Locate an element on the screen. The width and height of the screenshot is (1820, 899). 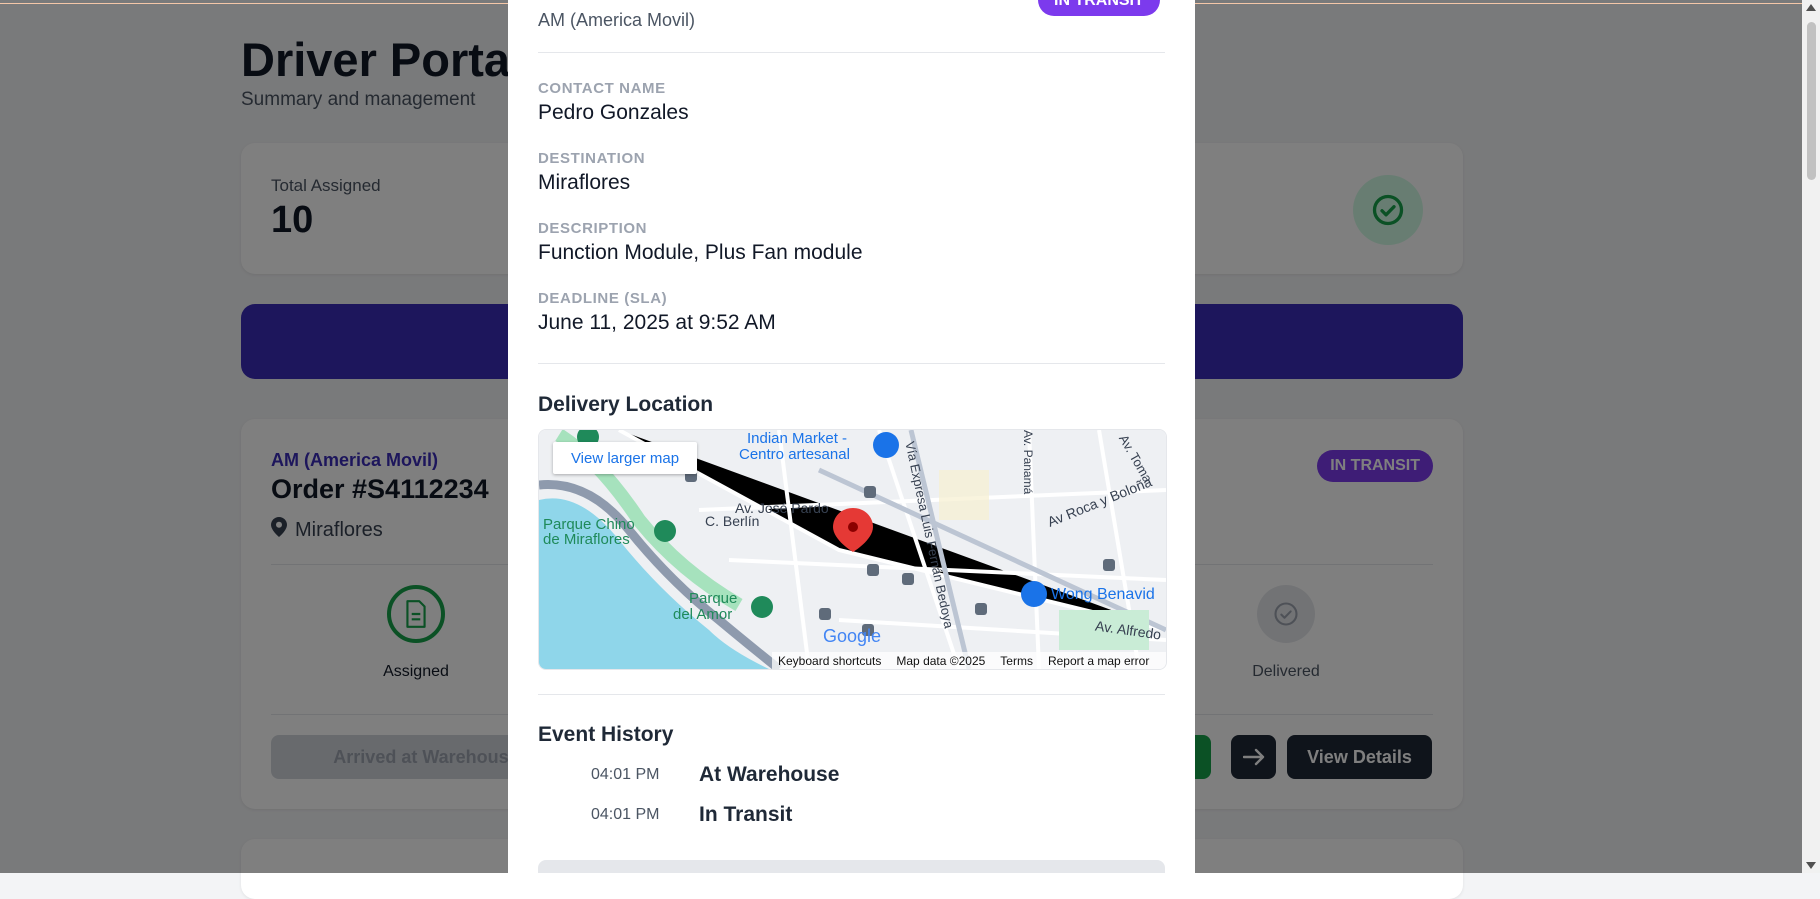
description-value: Function Module, Plus Fan module is located at coordinates (700, 252).